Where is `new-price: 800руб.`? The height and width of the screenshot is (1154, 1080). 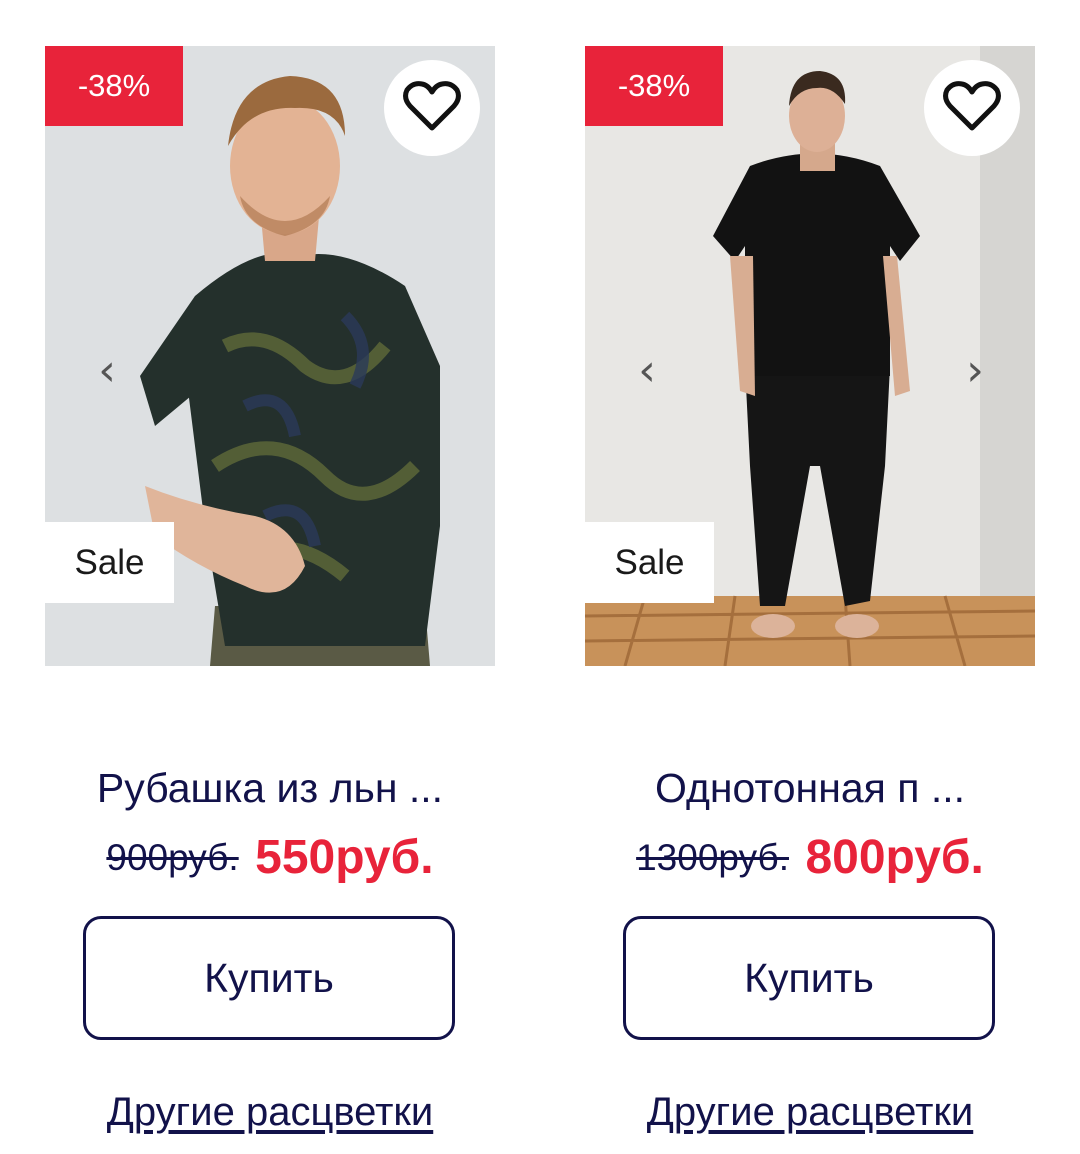
new-price: 800руб. is located at coordinates (894, 857).